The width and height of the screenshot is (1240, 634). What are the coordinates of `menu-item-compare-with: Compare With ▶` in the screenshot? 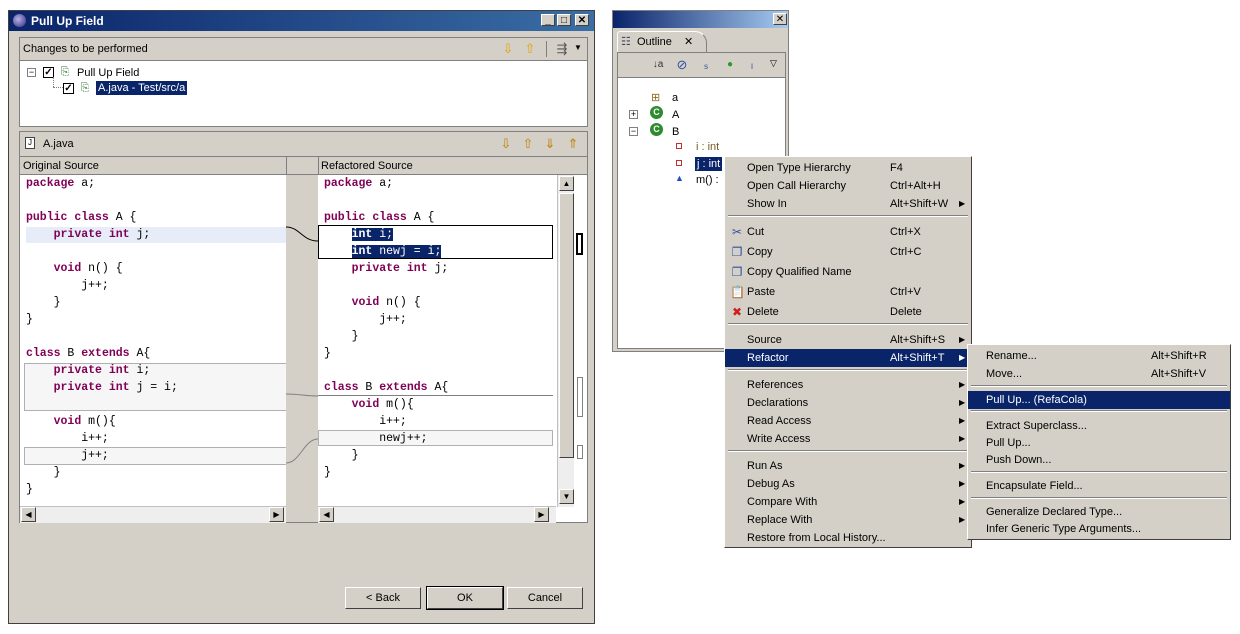 It's located at (848, 502).